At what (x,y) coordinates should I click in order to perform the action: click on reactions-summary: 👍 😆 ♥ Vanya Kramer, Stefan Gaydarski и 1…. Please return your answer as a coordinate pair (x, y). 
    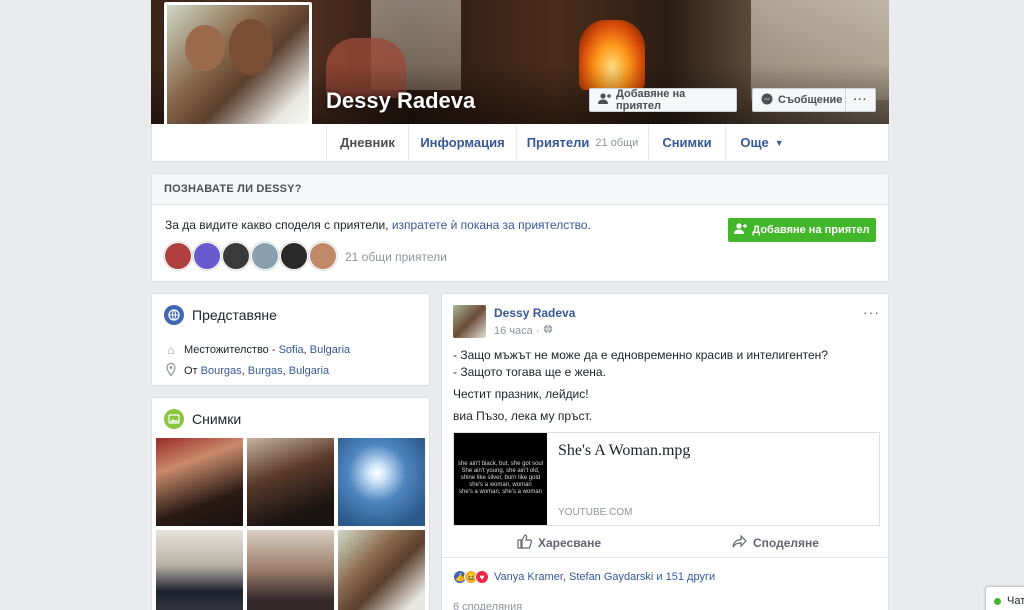
    Looking at the image, I should click on (584, 577).